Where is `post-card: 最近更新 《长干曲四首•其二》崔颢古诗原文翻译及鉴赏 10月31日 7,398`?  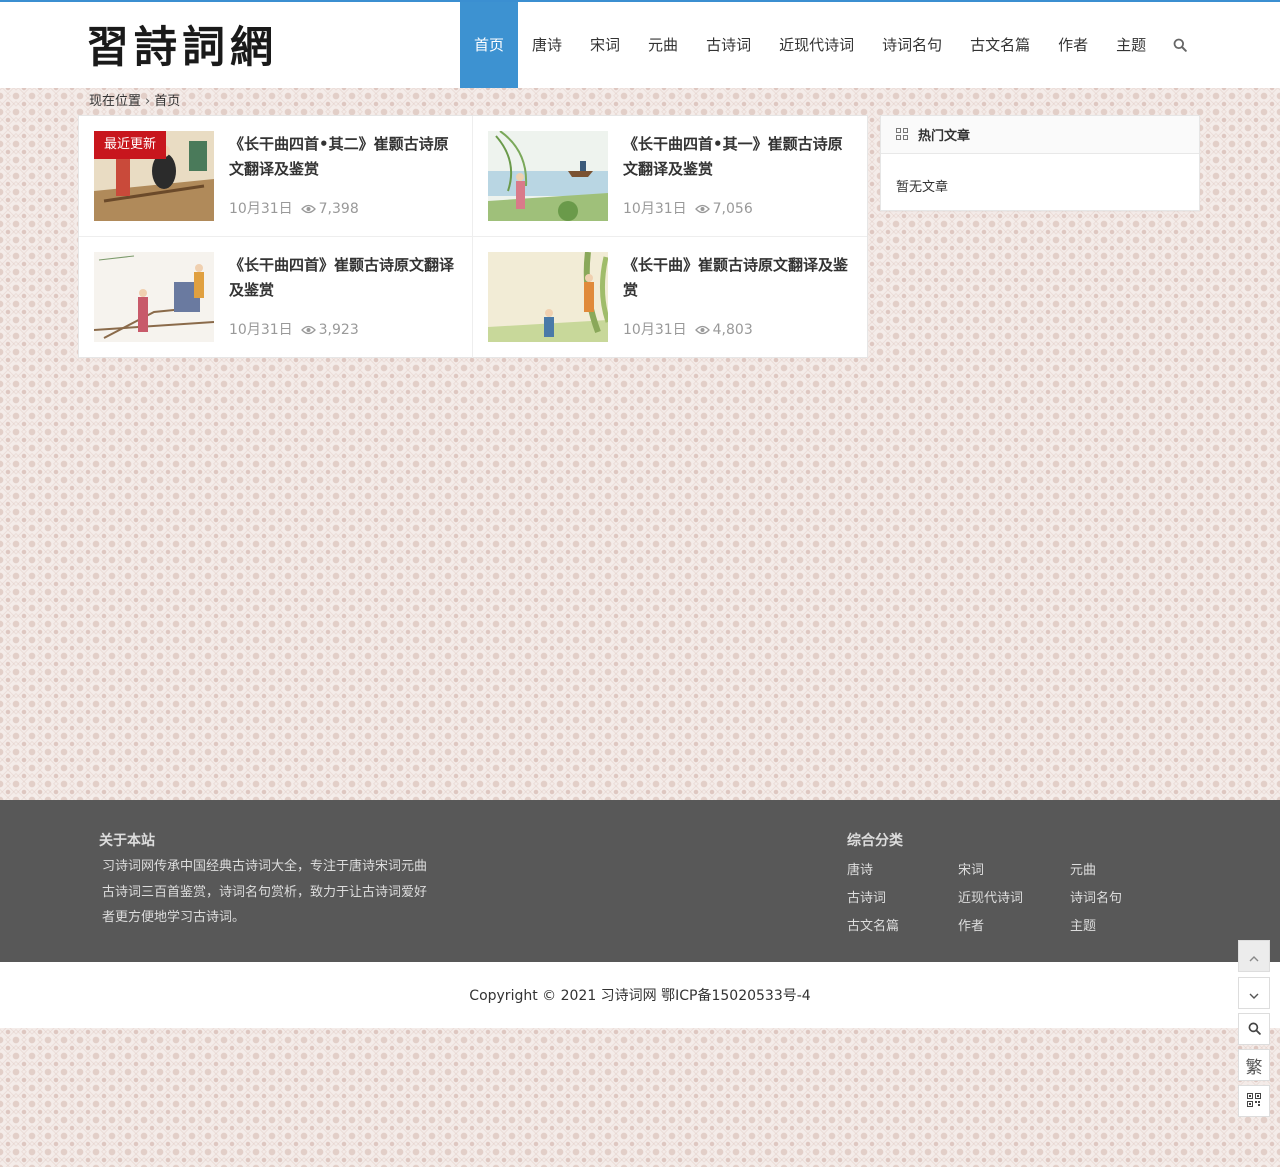
post-card: 最近更新 《长干曲四首•其二》崔颢古诗原文翻译及鉴赏 10月31日 7,398 is located at coordinates (276, 176).